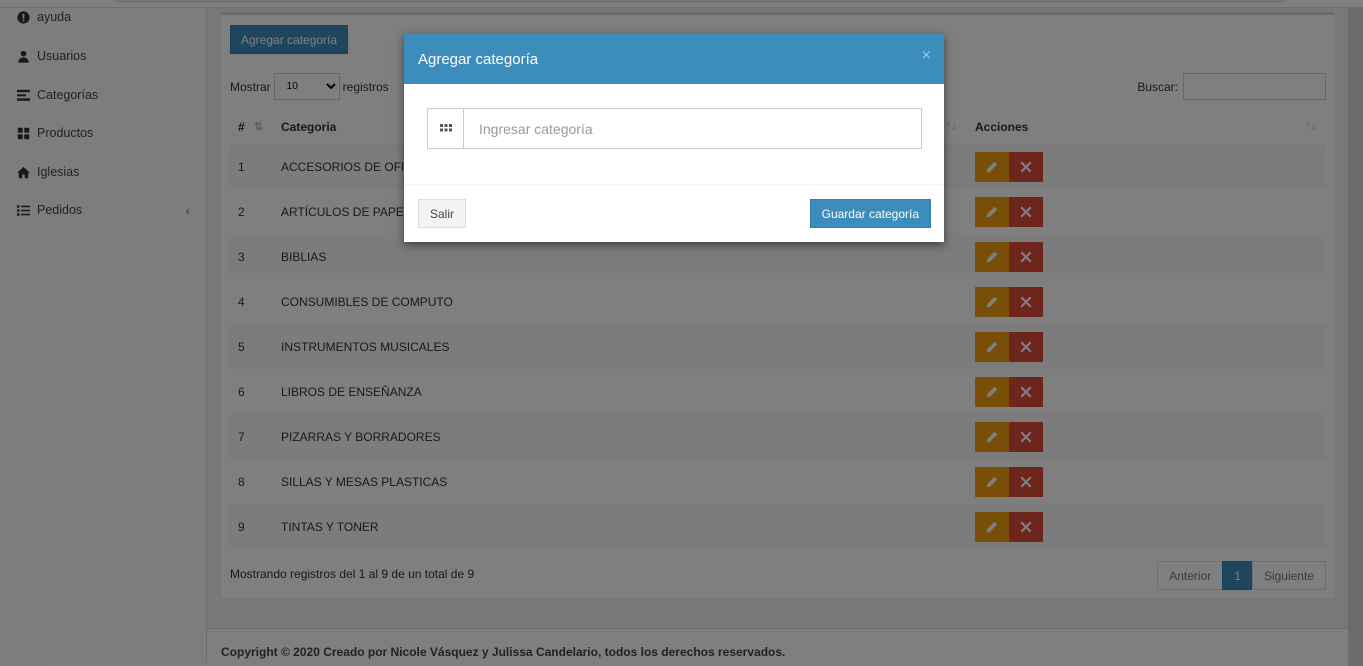 This screenshot has height=666, width=1363. I want to click on modal-header: Agregar categoría ×, so click(674, 59).